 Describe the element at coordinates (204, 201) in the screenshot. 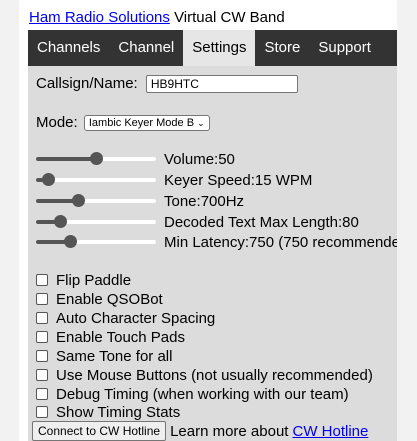

I see `tone-label: Tone:700Hz` at that location.